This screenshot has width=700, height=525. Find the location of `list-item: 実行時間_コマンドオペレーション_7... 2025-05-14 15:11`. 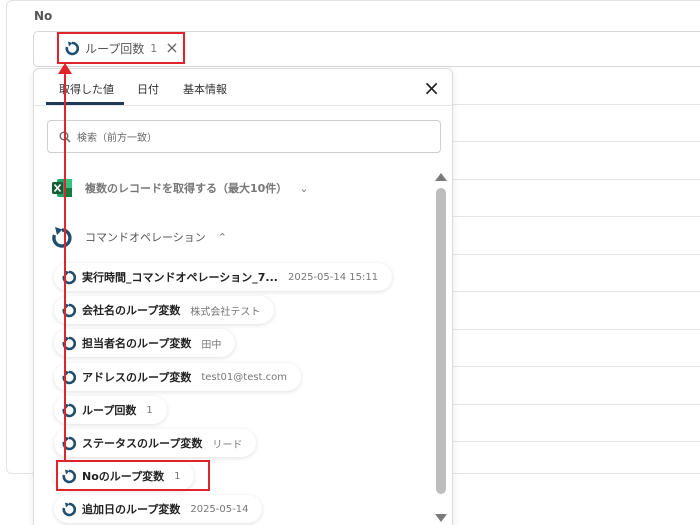

list-item: 実行時間_コマンドオペレーション_7... 2025-05-14 15:11 is located at coordinates (223, 277).